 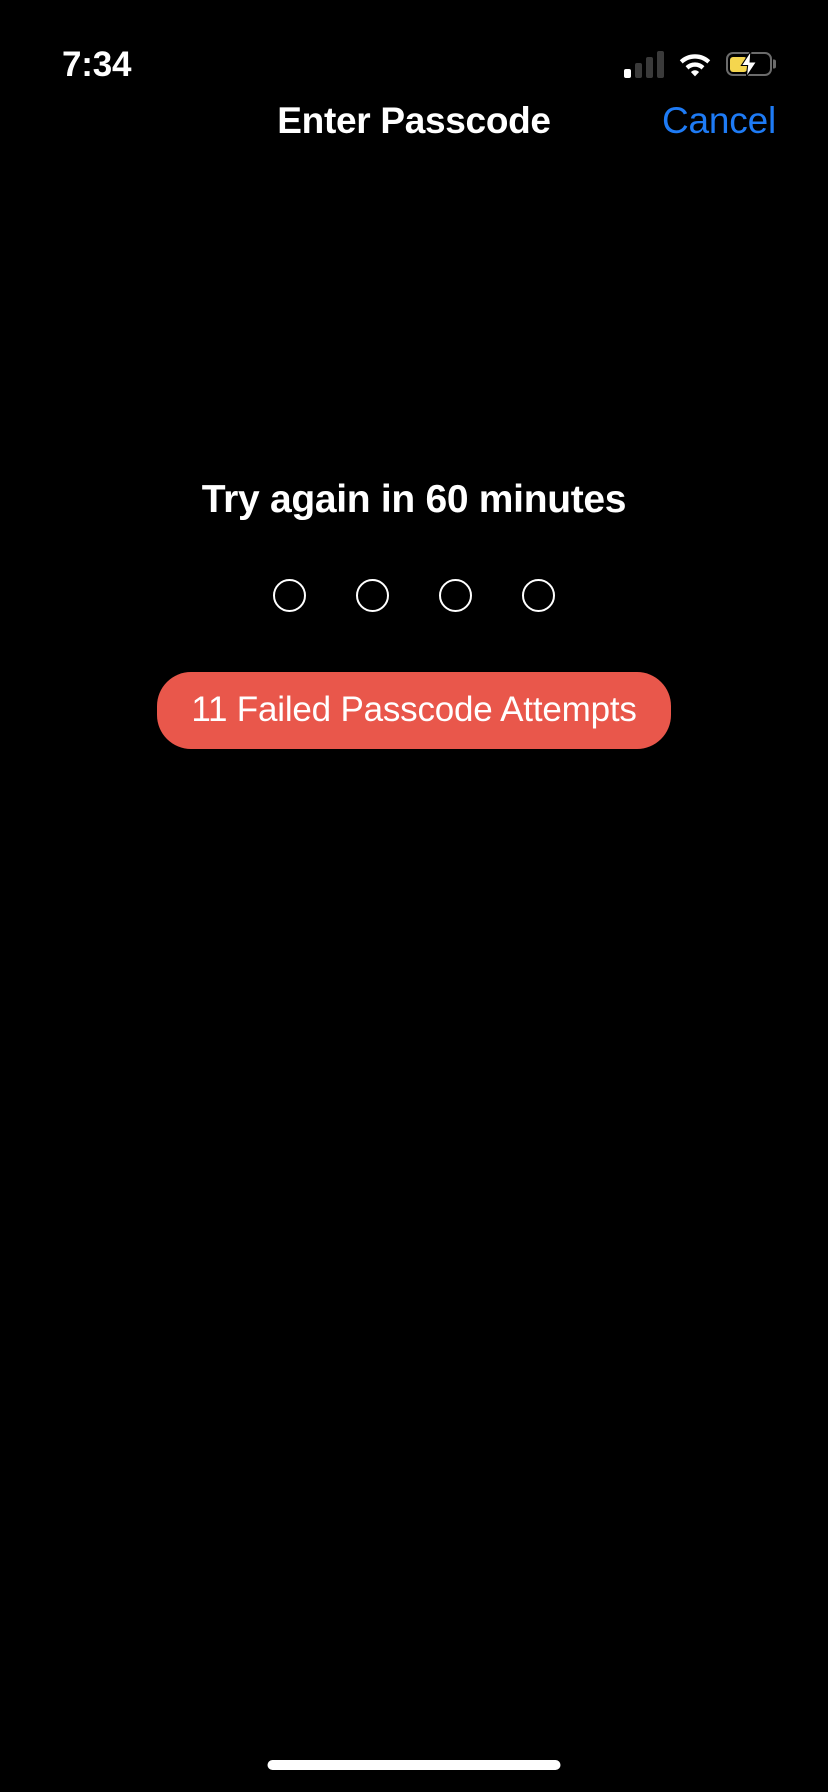 I want to click on failed-attempts-badge: 11 Failed Passcode Attempts, so click(x=414, y=710).